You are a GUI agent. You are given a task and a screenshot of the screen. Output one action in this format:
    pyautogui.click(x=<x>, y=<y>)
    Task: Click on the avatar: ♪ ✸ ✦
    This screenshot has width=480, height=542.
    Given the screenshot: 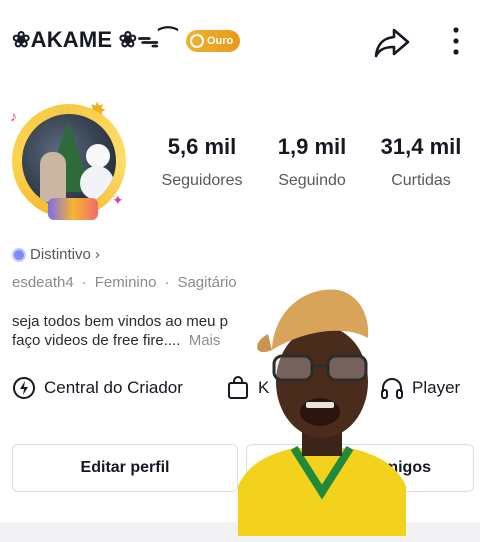 What is the action you would take?
    pyautogui.click(x=72, y=160)
    